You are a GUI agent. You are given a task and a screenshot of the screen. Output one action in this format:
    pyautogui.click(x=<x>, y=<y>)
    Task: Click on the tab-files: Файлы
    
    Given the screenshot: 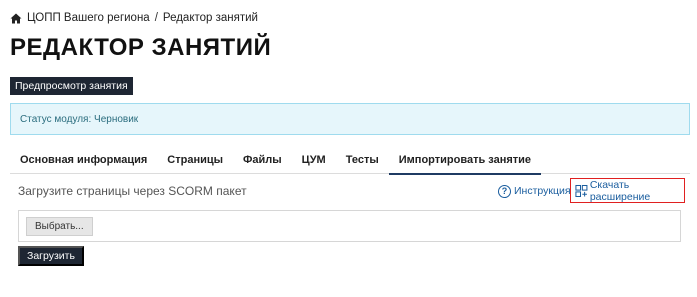 What is the action you would take?
    pyautogui.click(x=262, y=162)
    